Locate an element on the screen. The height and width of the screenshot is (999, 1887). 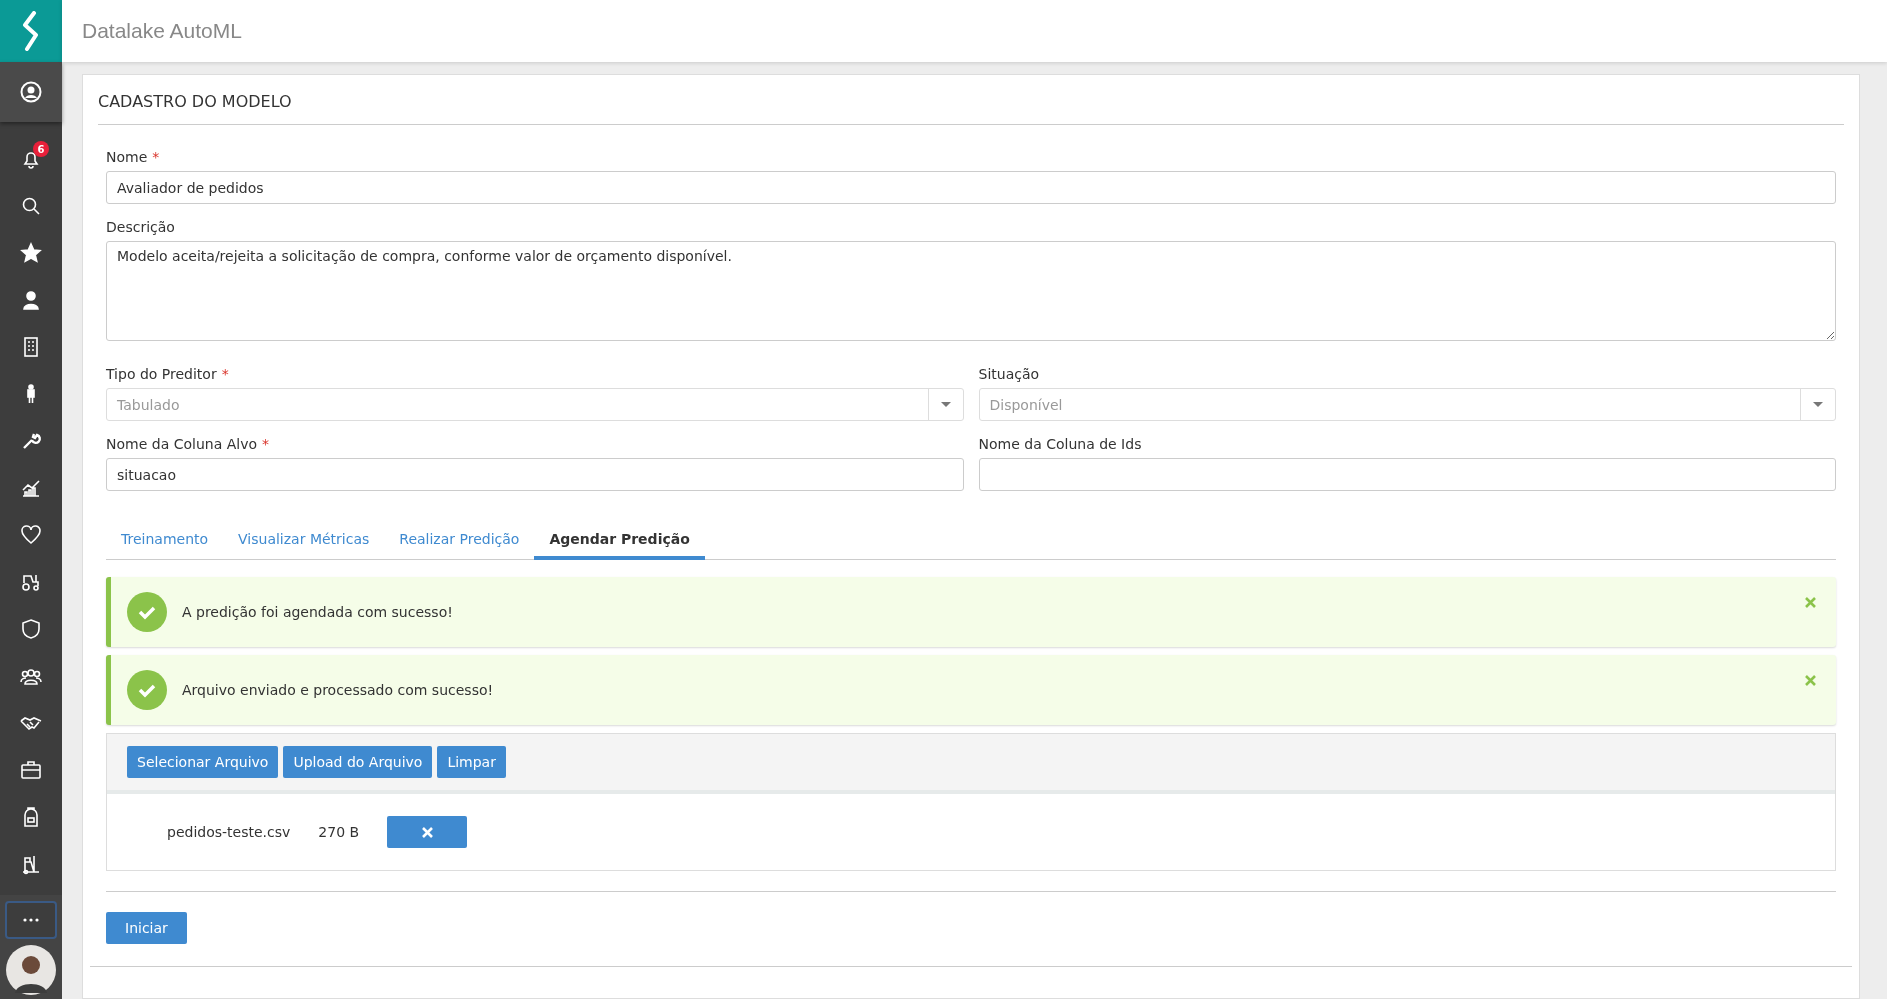
name-field: Avaliador de pedidos is located at coordinates (971, 187).